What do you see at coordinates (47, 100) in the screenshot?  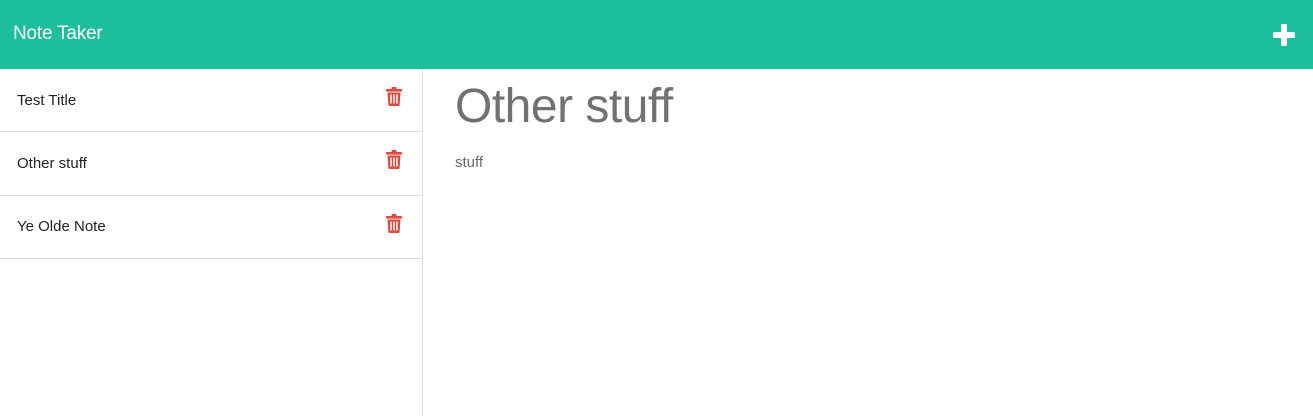 I see `note-list-item-title: Test Title` at bounding box center [47, 100].